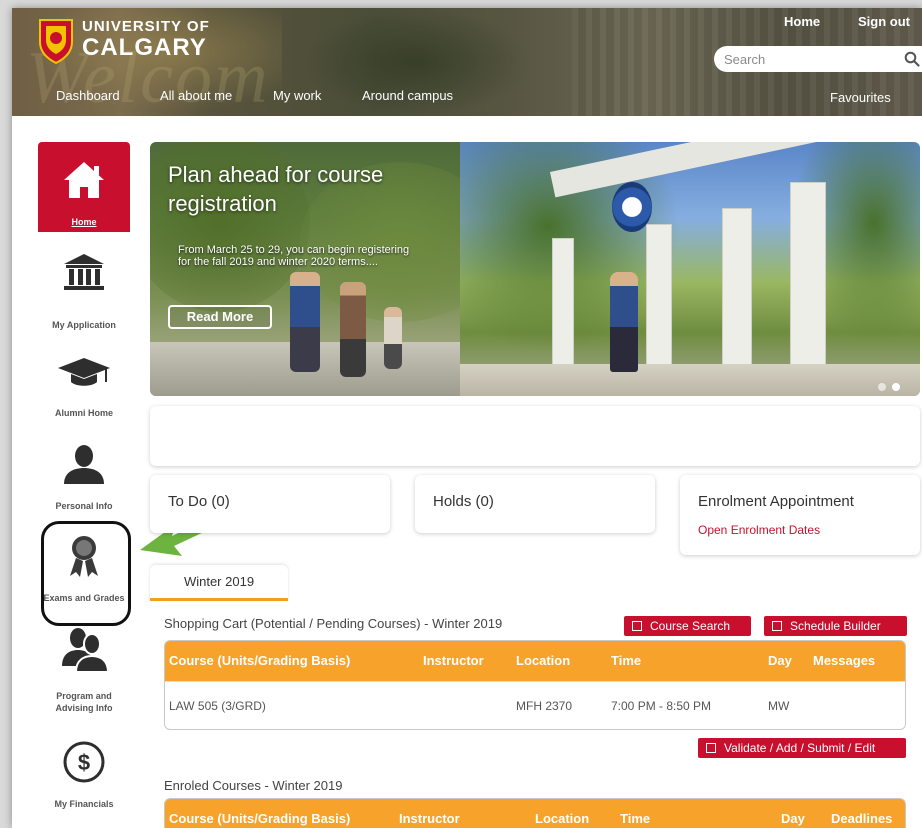 Image resolution: width=922 pixels, height=828 pixels. What do you see at coordinates (759, 530) in the screenshot?
I see `open-enrolment-dates-link: Open Enrolment Dates` at bounding box center [759, 530].